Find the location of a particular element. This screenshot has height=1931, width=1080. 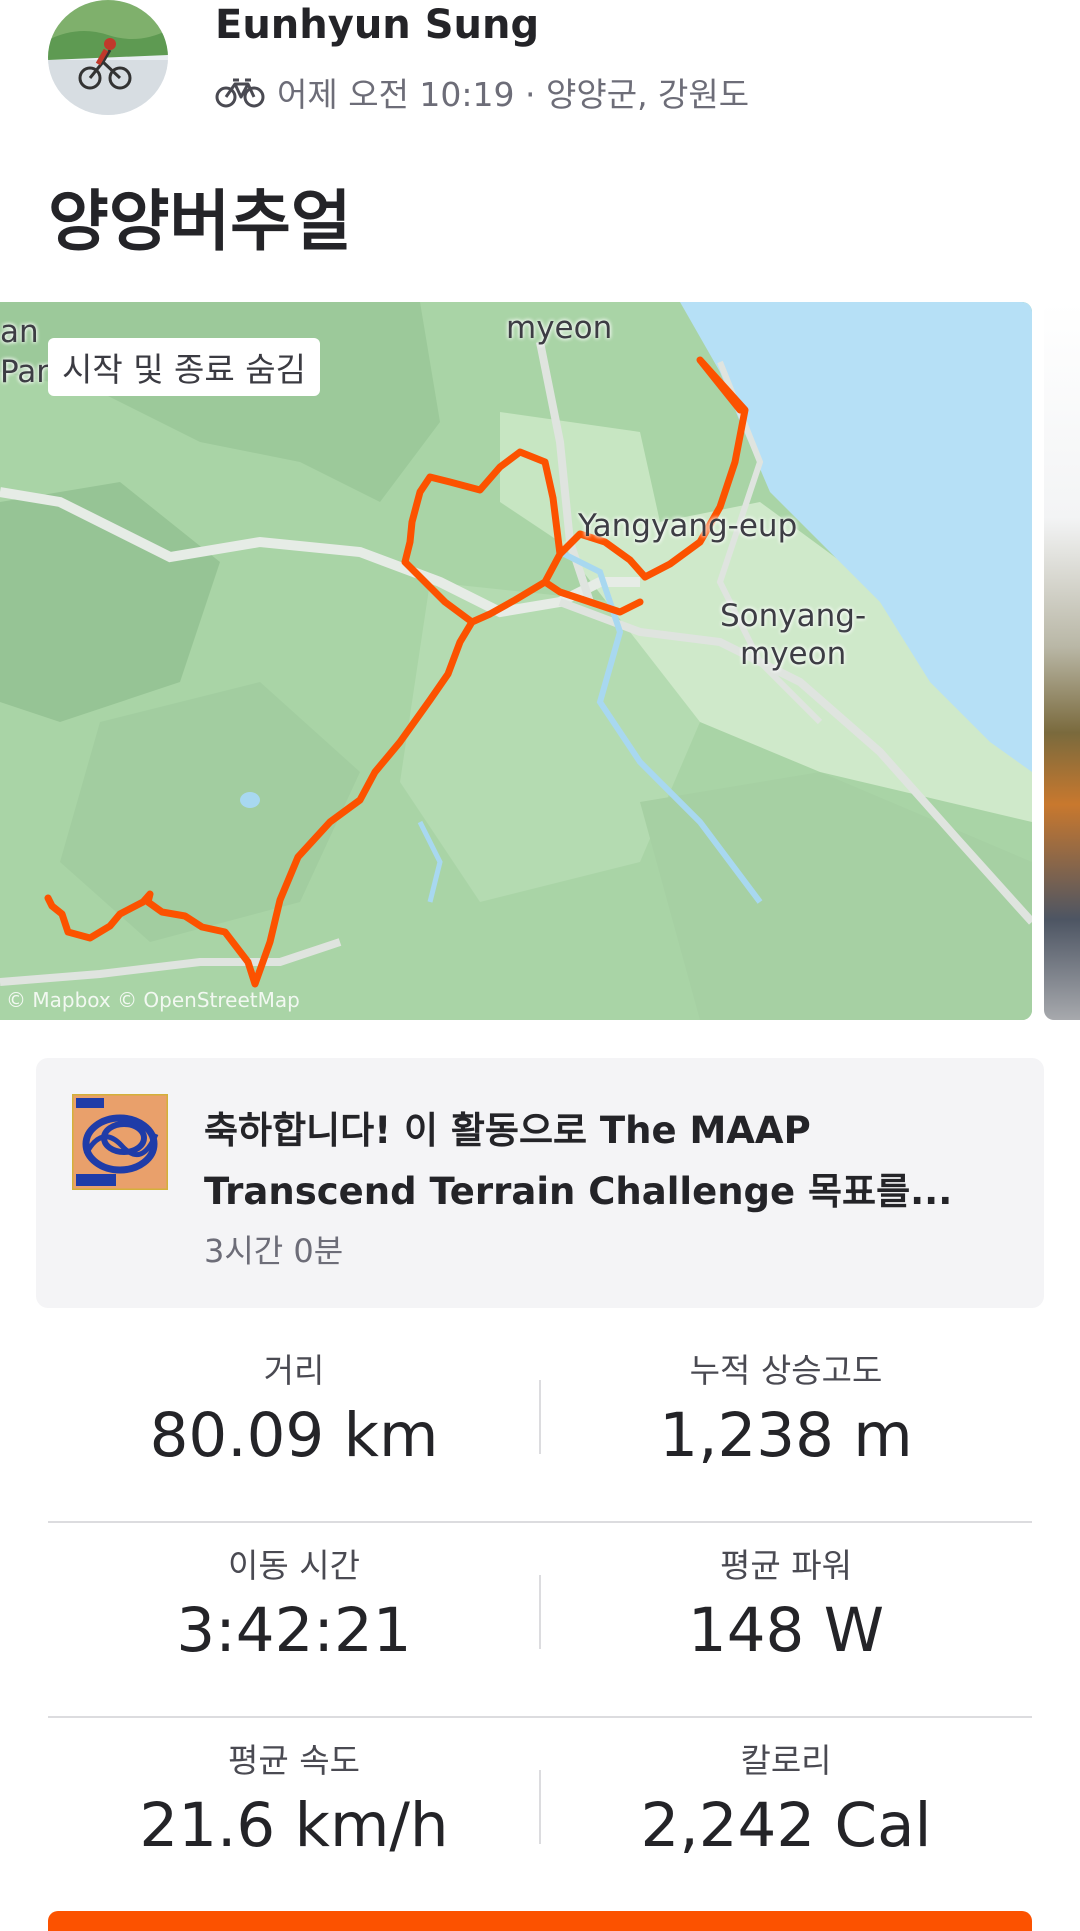

stat-row: 이동 시간 3:42:21 평균 파워 148 W is located at coordinates (540, 1620).